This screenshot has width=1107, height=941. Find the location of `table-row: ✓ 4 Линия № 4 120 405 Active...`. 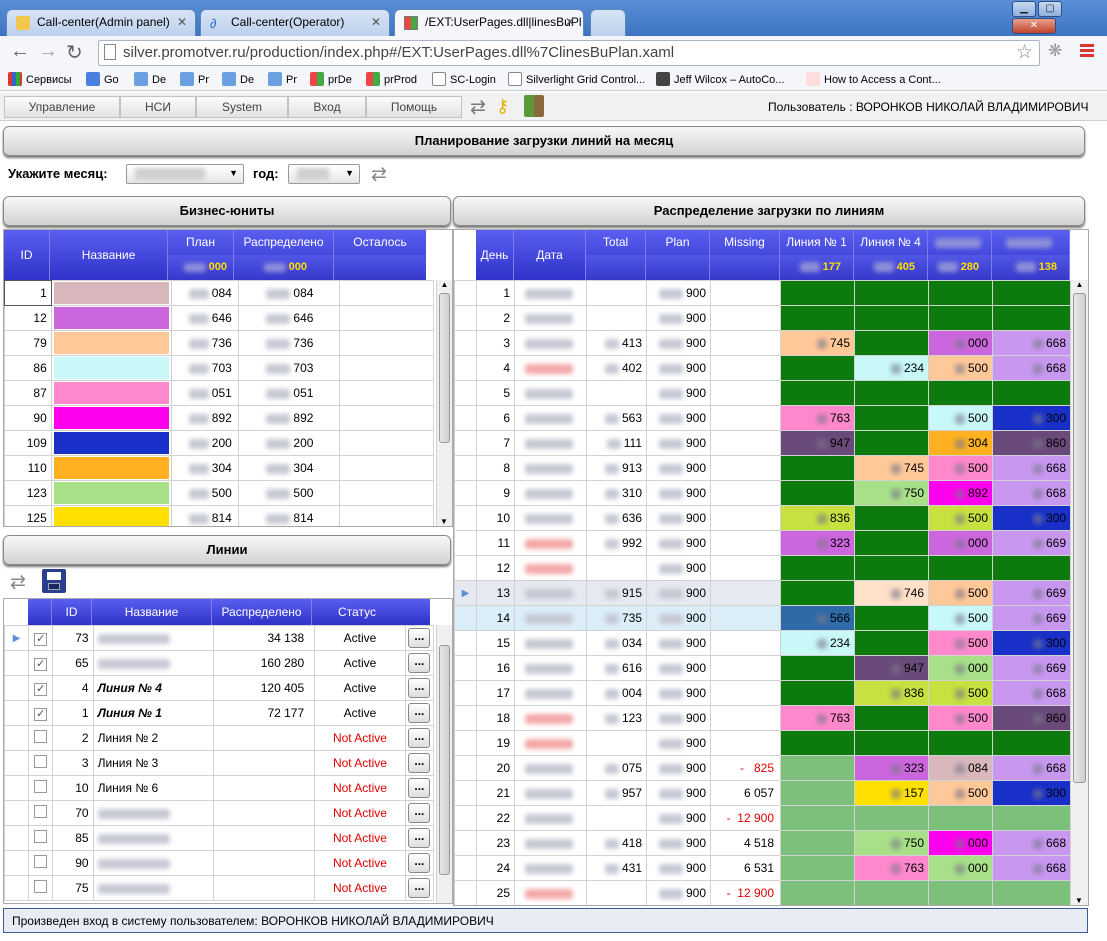

table-row: ✓ 4 Линия № 4 120 405 Active... is located at coordinates (219, 688).